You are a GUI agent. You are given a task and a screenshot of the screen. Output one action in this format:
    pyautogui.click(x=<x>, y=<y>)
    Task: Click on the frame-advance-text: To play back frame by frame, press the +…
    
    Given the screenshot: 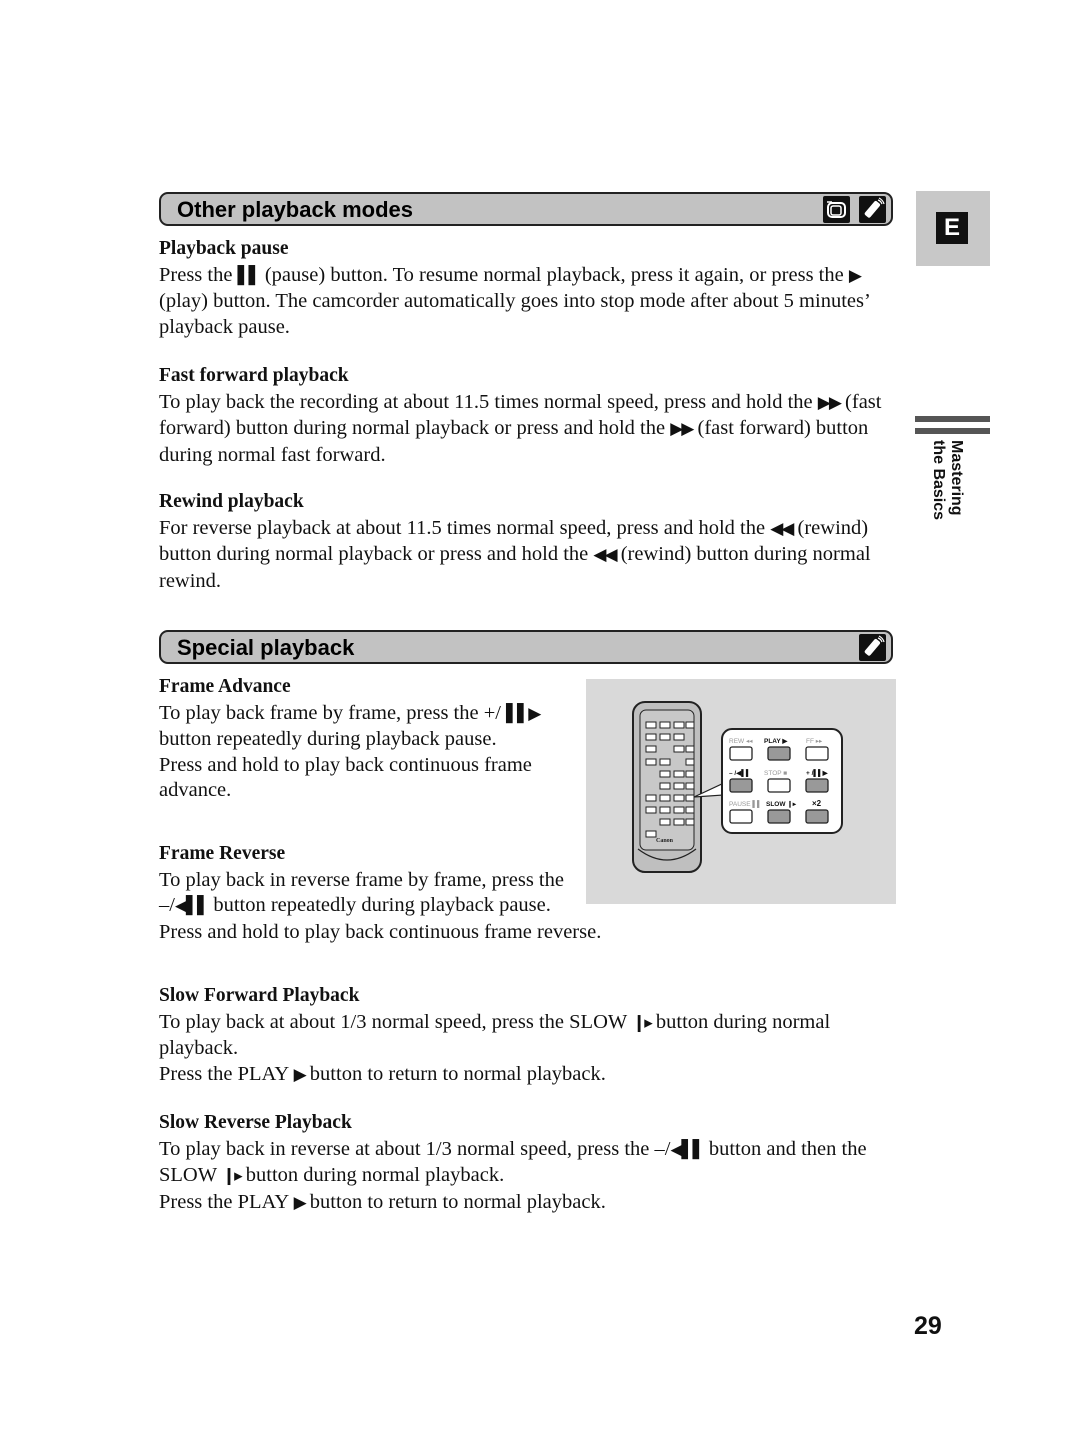 What is the action you would take?
    pyautogui.click(x=364, y=727)
    